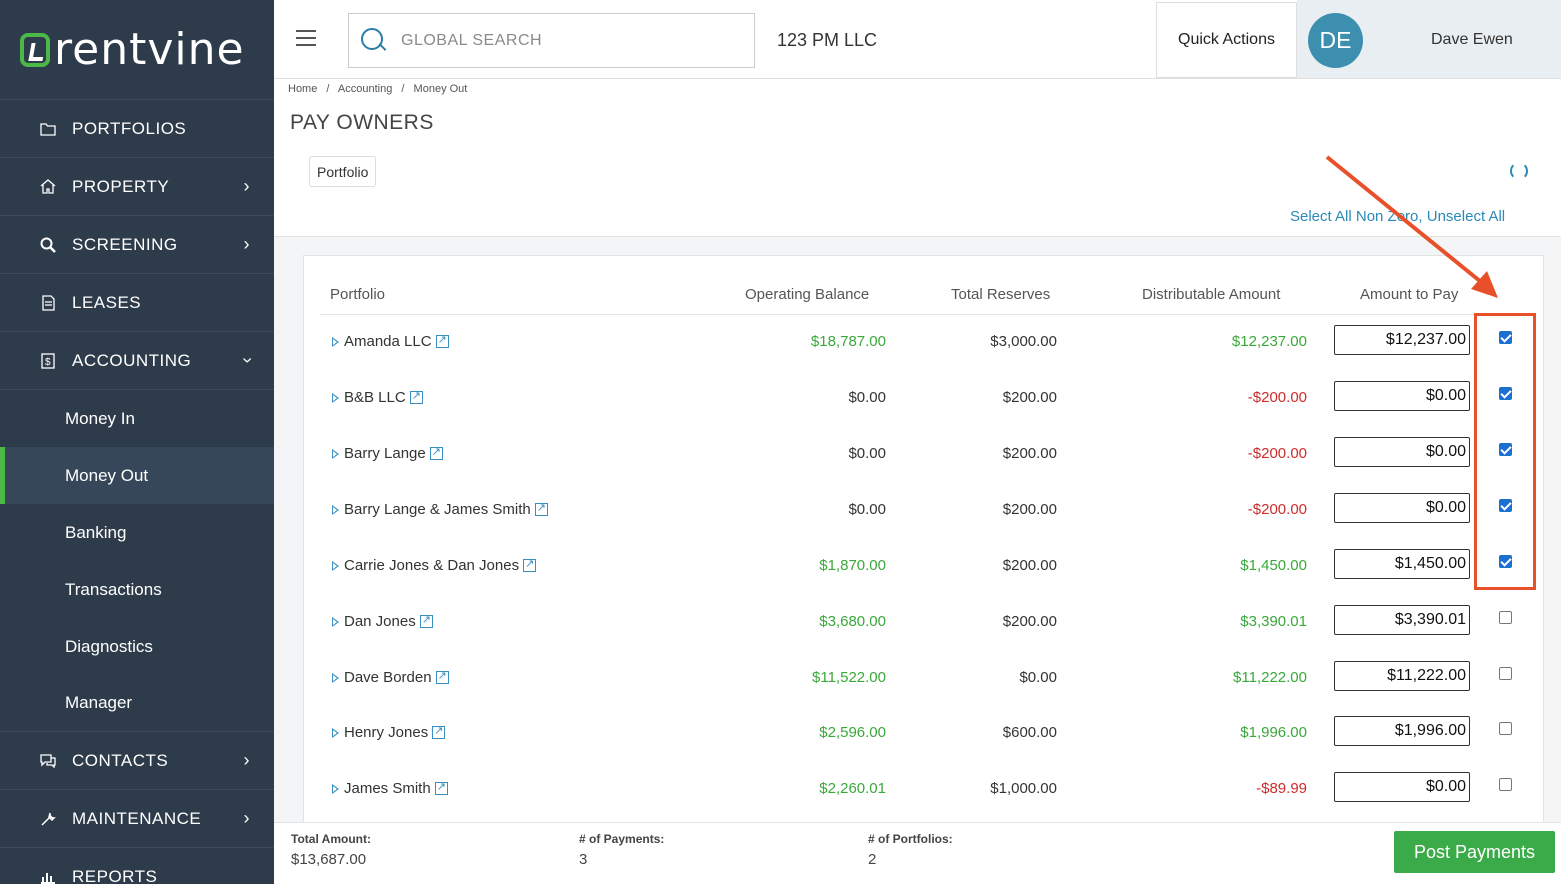 Image resolution: width=1561 pixels, height=884 pixels. I want to click on payments-count-value: 3, so click(583, 859).